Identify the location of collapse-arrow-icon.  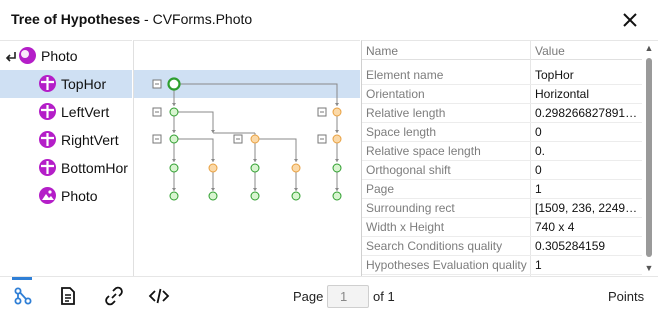
(11, 56).